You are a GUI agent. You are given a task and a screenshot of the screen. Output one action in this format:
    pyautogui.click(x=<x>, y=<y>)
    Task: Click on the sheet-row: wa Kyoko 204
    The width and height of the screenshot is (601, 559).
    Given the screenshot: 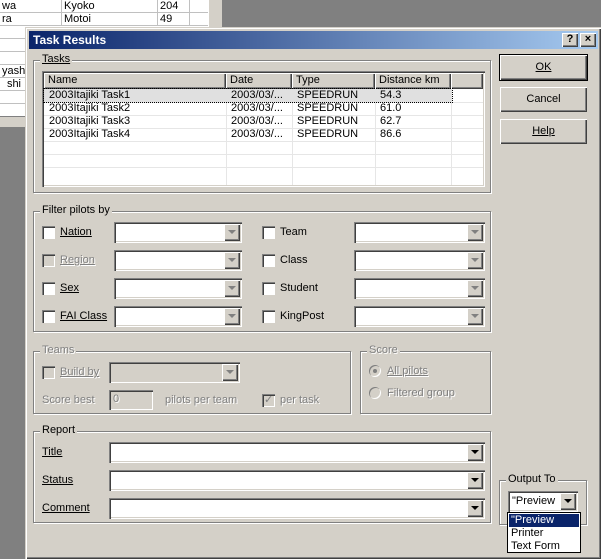 What is the action you would take?
    pyautogui.click(x=104, y=6)
    